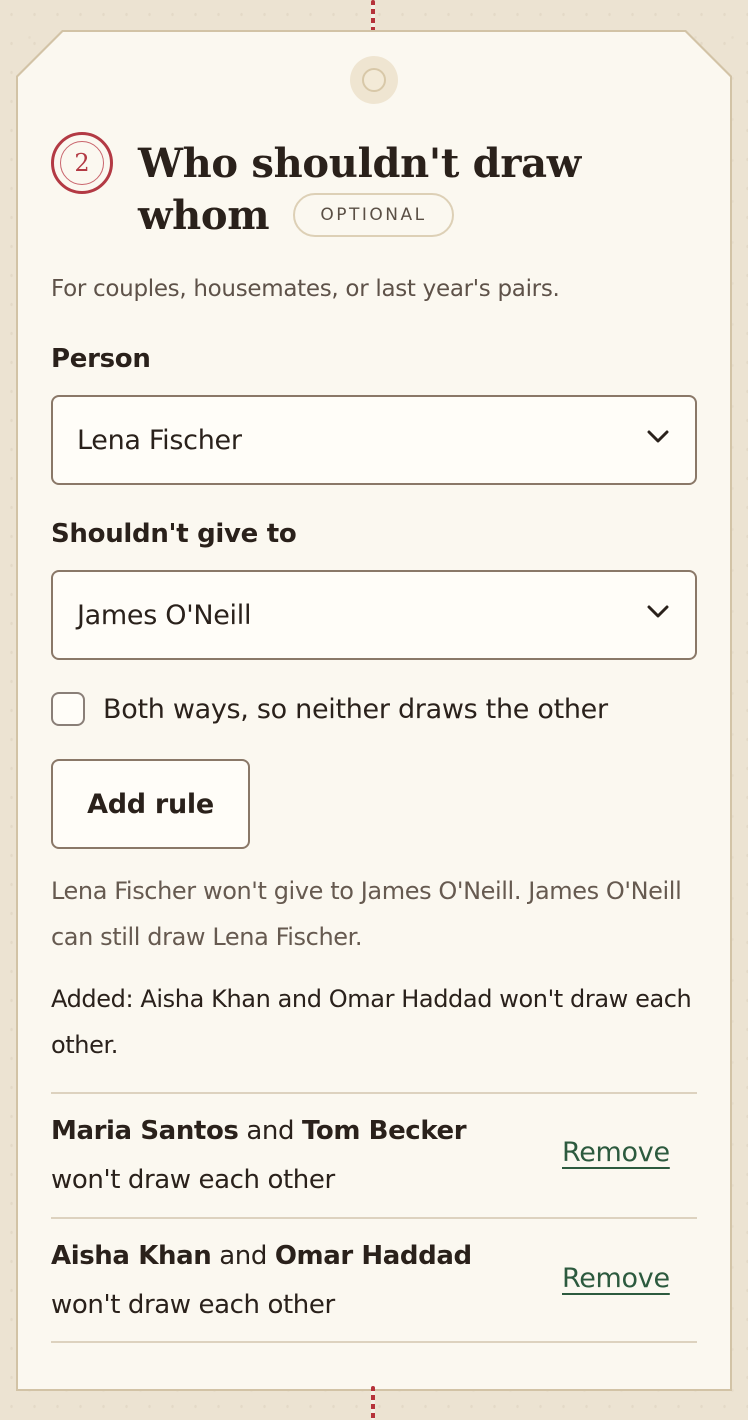 This screenshot has width=748, height=1420. I want to click on rule-person-a: Maria Santos, so click(145, 1131).